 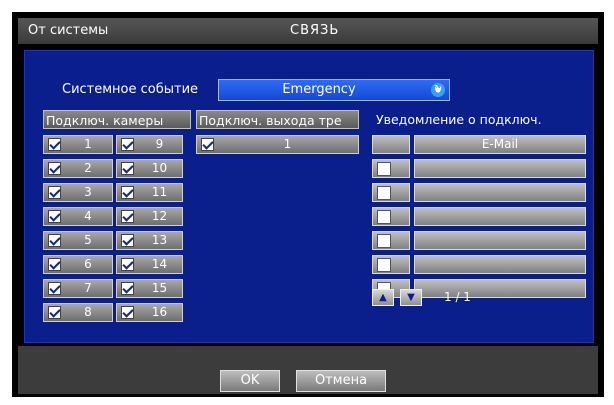 I want to click on triangle-down-icon: ▼, so click(x=411, y=297).